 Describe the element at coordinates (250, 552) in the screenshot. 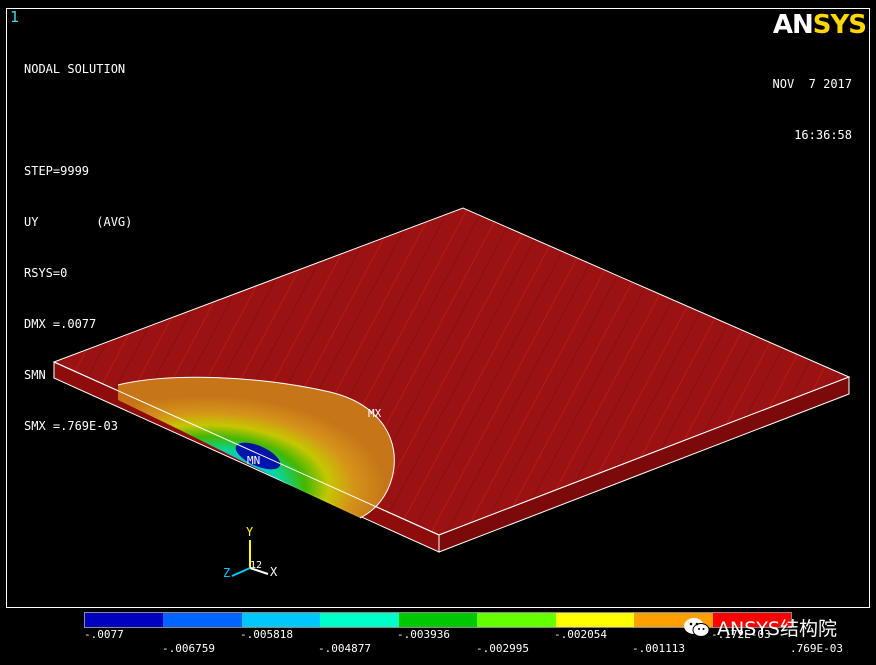

I see `coordinate-triad: Y X Z 12` at that location.